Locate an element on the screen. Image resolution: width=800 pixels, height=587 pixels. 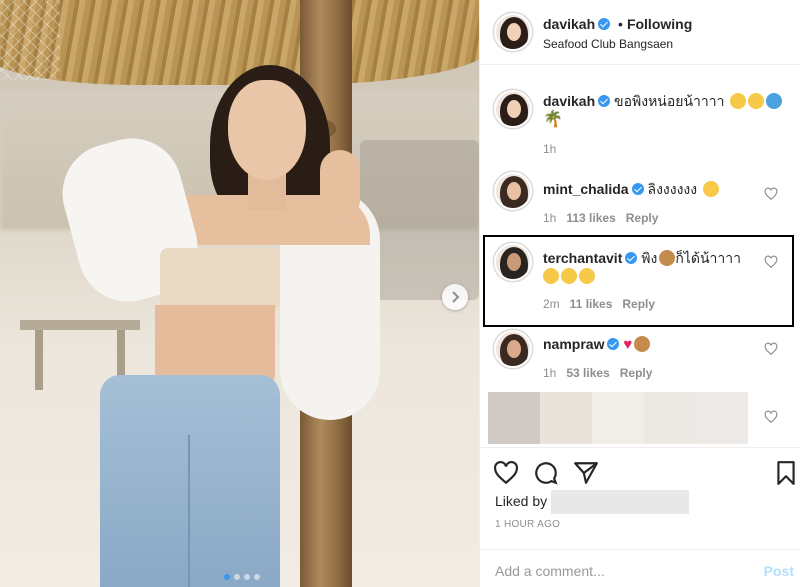
person-face is located at coordinates (267, 130).